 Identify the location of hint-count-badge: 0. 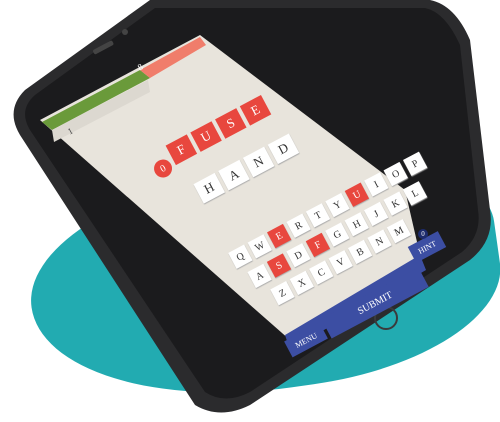
(423, 234).